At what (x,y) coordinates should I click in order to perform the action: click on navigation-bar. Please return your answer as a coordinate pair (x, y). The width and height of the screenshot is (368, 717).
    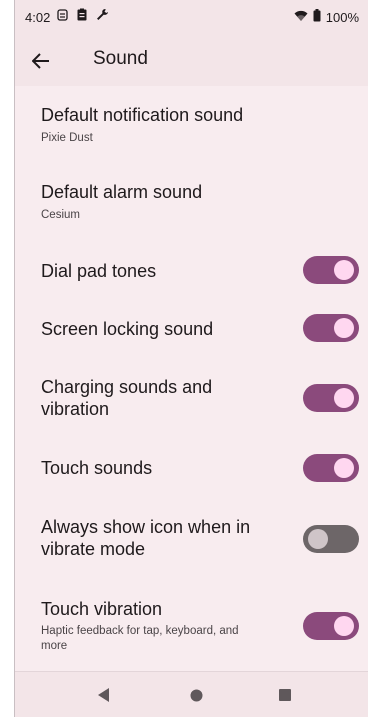
    Looking at the image, I should click on (191, 694).